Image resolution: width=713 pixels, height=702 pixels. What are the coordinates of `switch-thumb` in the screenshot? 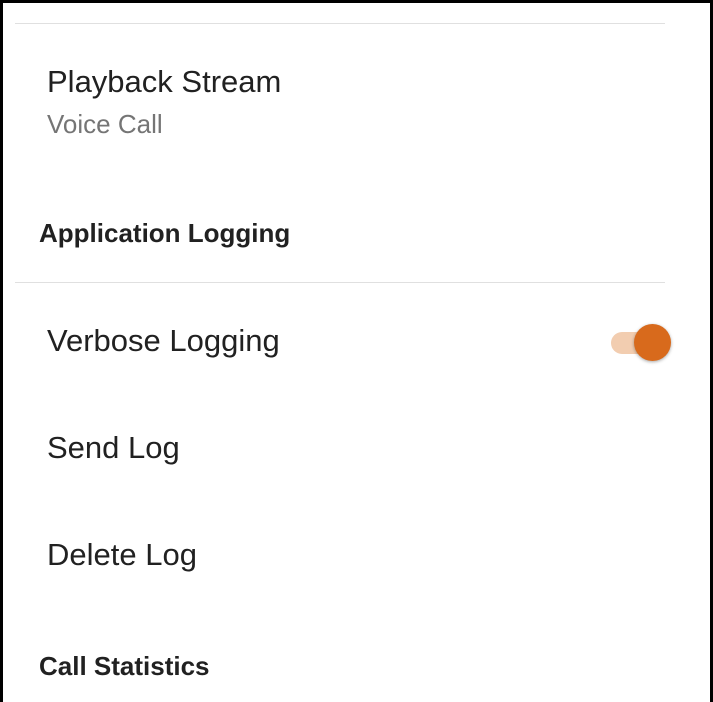 It's located at (652, 342).